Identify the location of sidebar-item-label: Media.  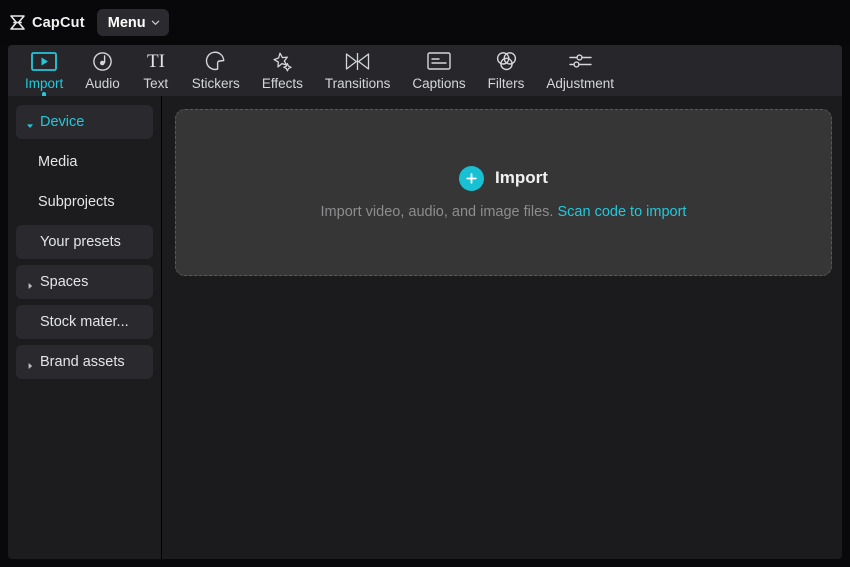
(58, 162).